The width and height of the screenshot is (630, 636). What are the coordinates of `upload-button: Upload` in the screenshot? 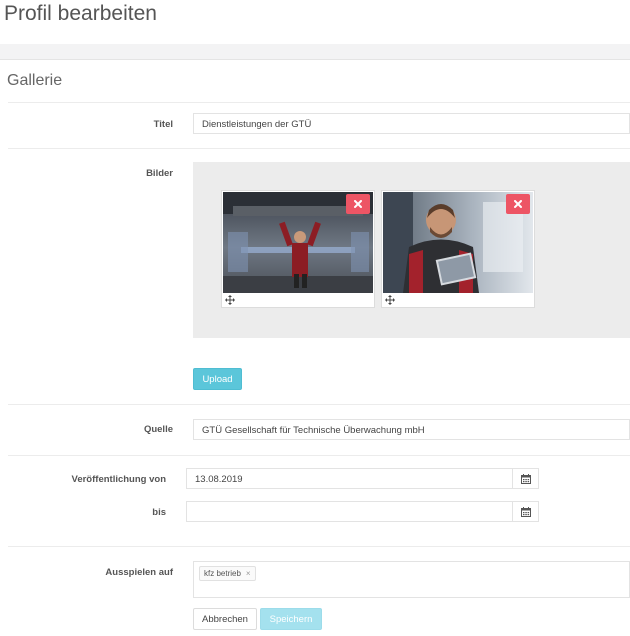 It's located at (217, 379).